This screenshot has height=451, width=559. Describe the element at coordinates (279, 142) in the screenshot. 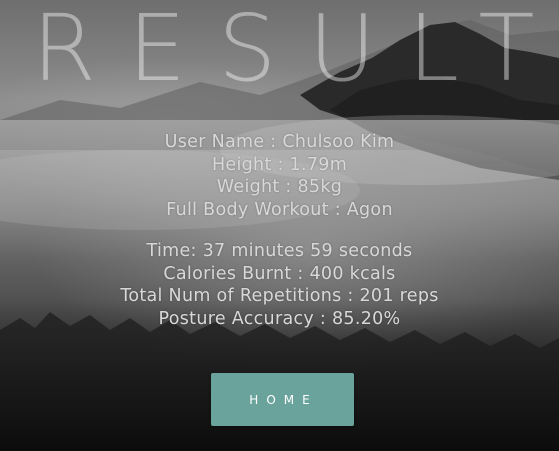

I see `user-name-text: User Name : Chulsoo Kim` at that location.